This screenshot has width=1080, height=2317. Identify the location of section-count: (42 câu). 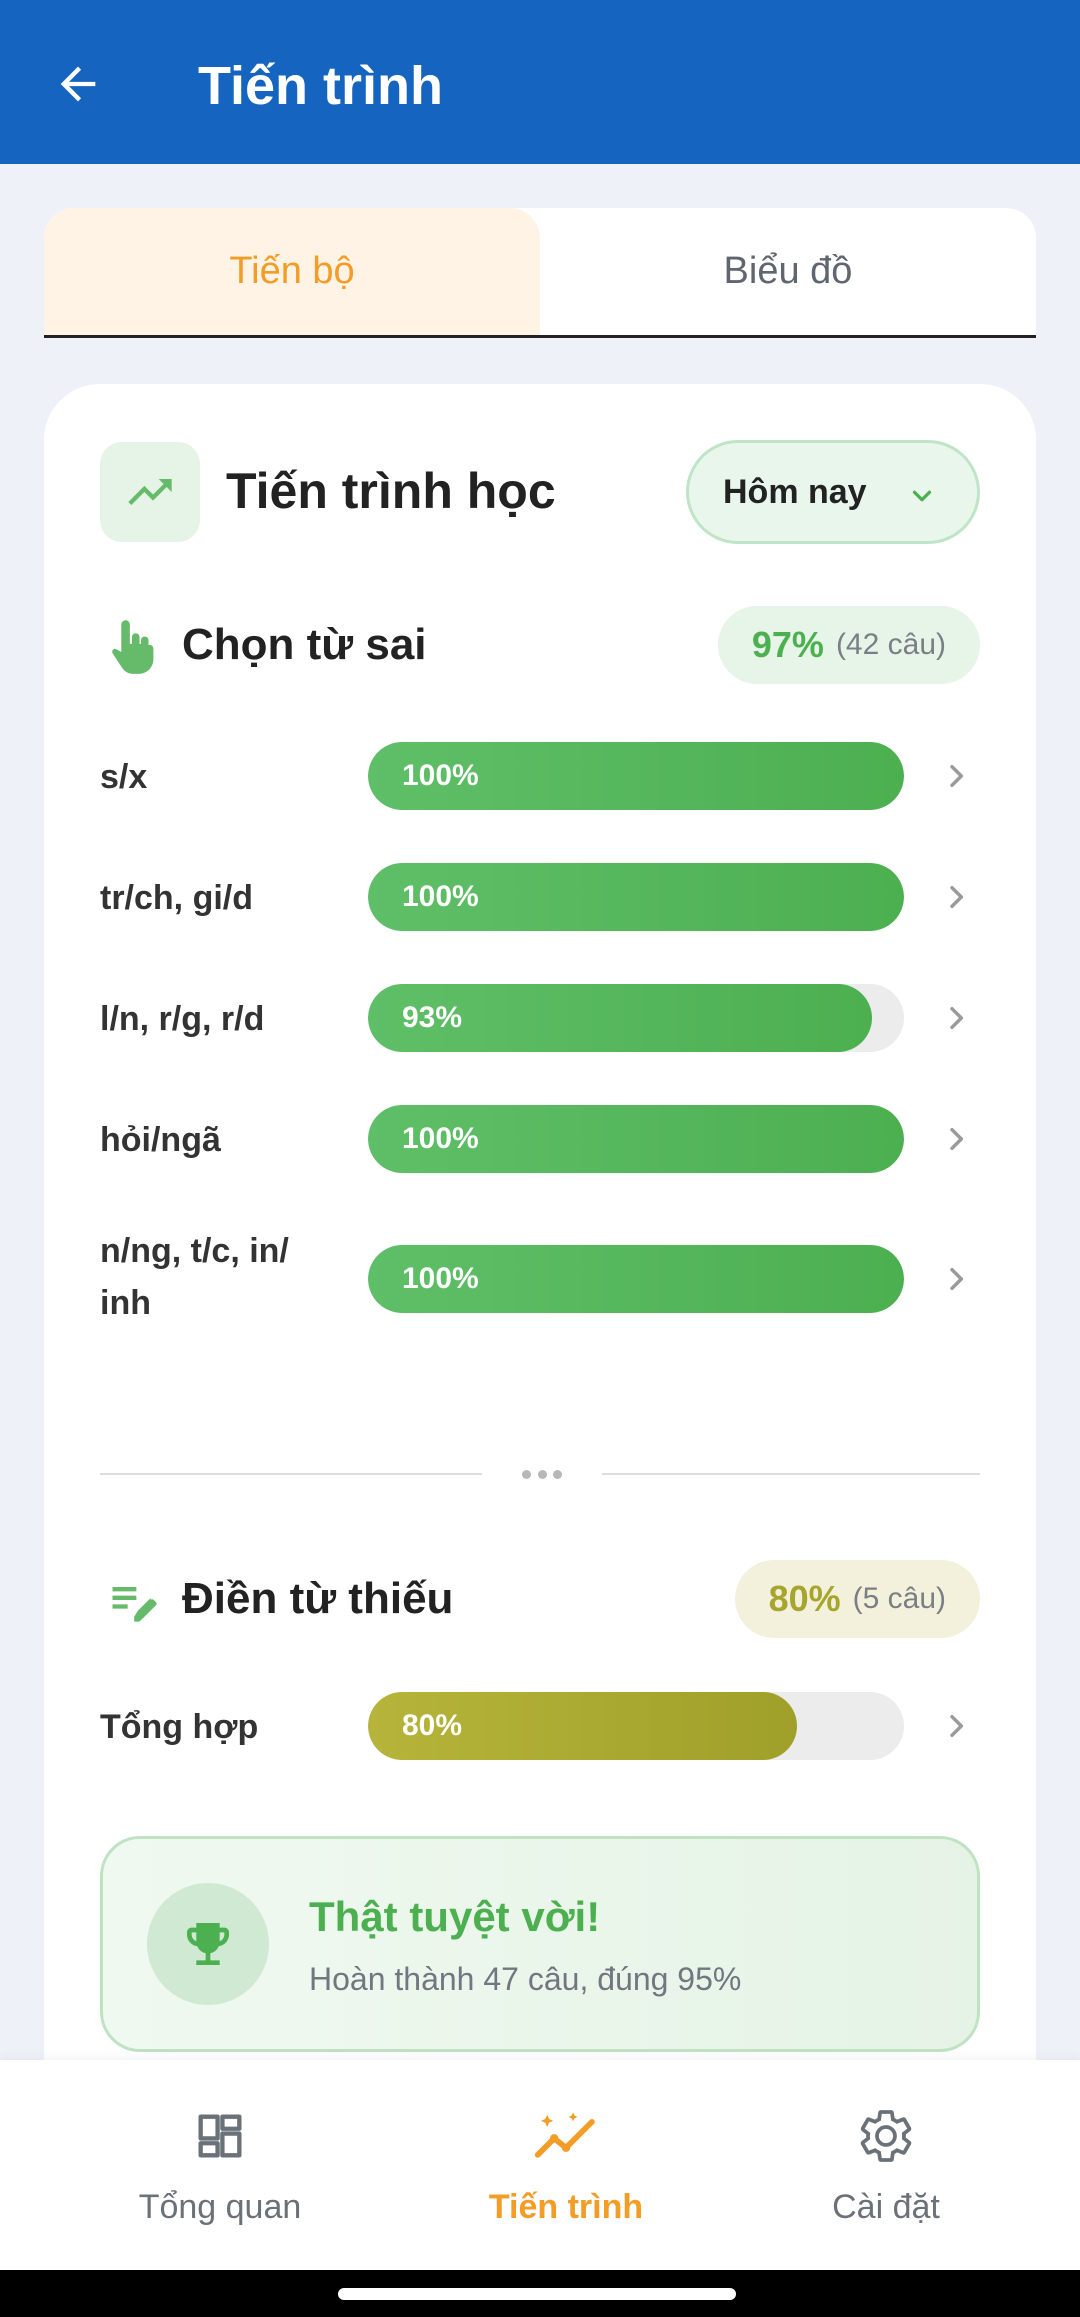
(890, 644).